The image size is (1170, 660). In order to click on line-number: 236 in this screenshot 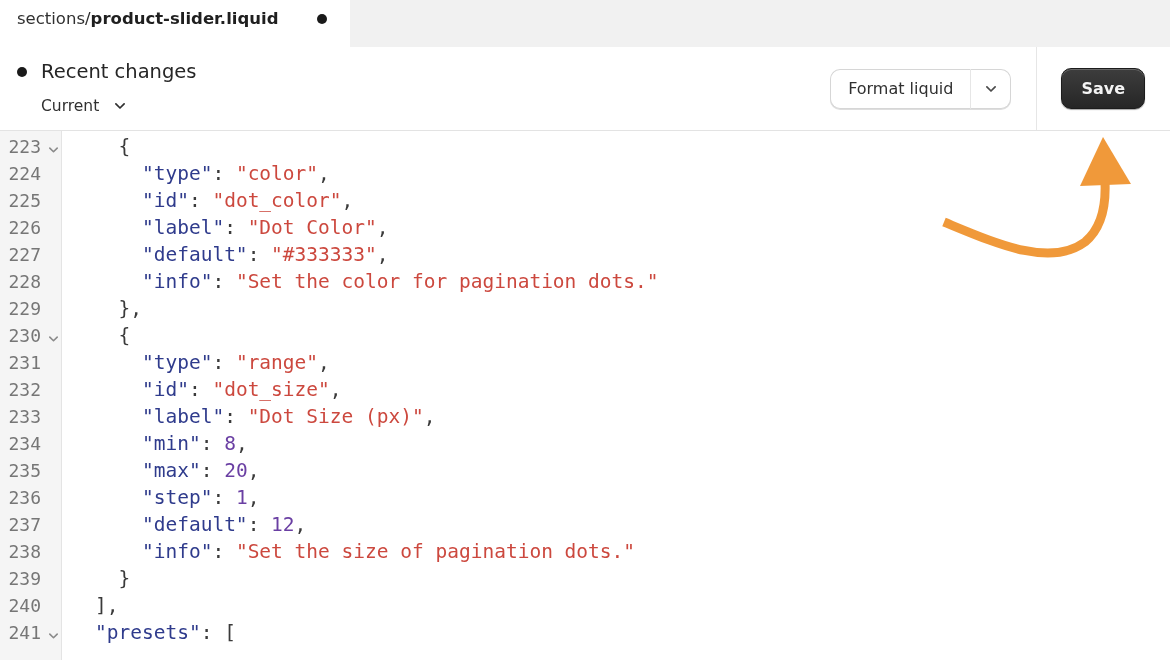, I will do `click(24, 498)`.